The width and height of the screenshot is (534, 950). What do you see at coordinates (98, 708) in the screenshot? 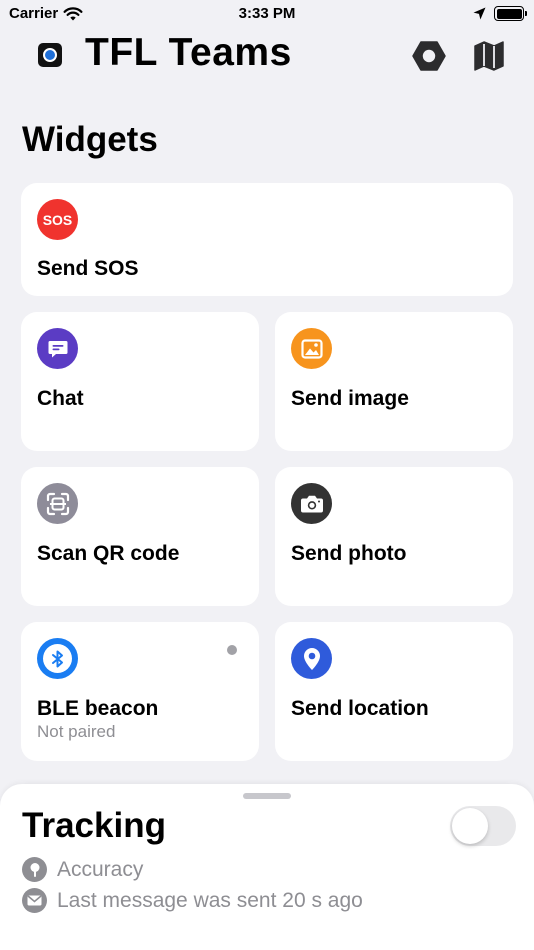
I see `ble-beacon-label: BLE beacon` at bounding box center [98, 708].